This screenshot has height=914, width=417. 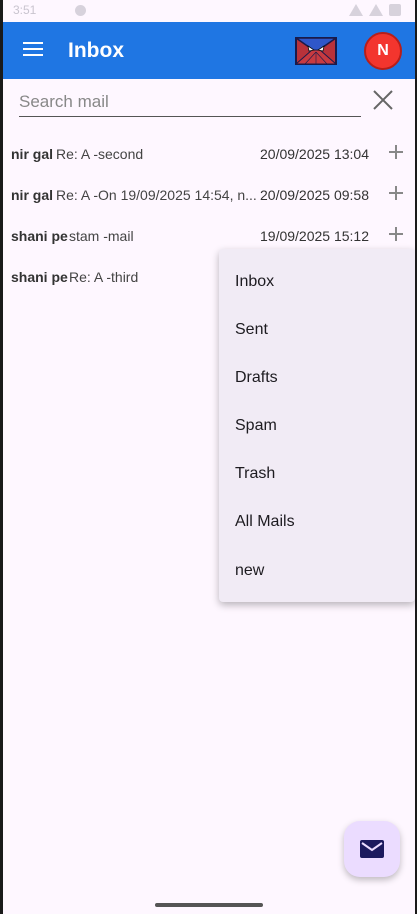 I want to click on status-bar: 3:51, so click(x=209, y=11).